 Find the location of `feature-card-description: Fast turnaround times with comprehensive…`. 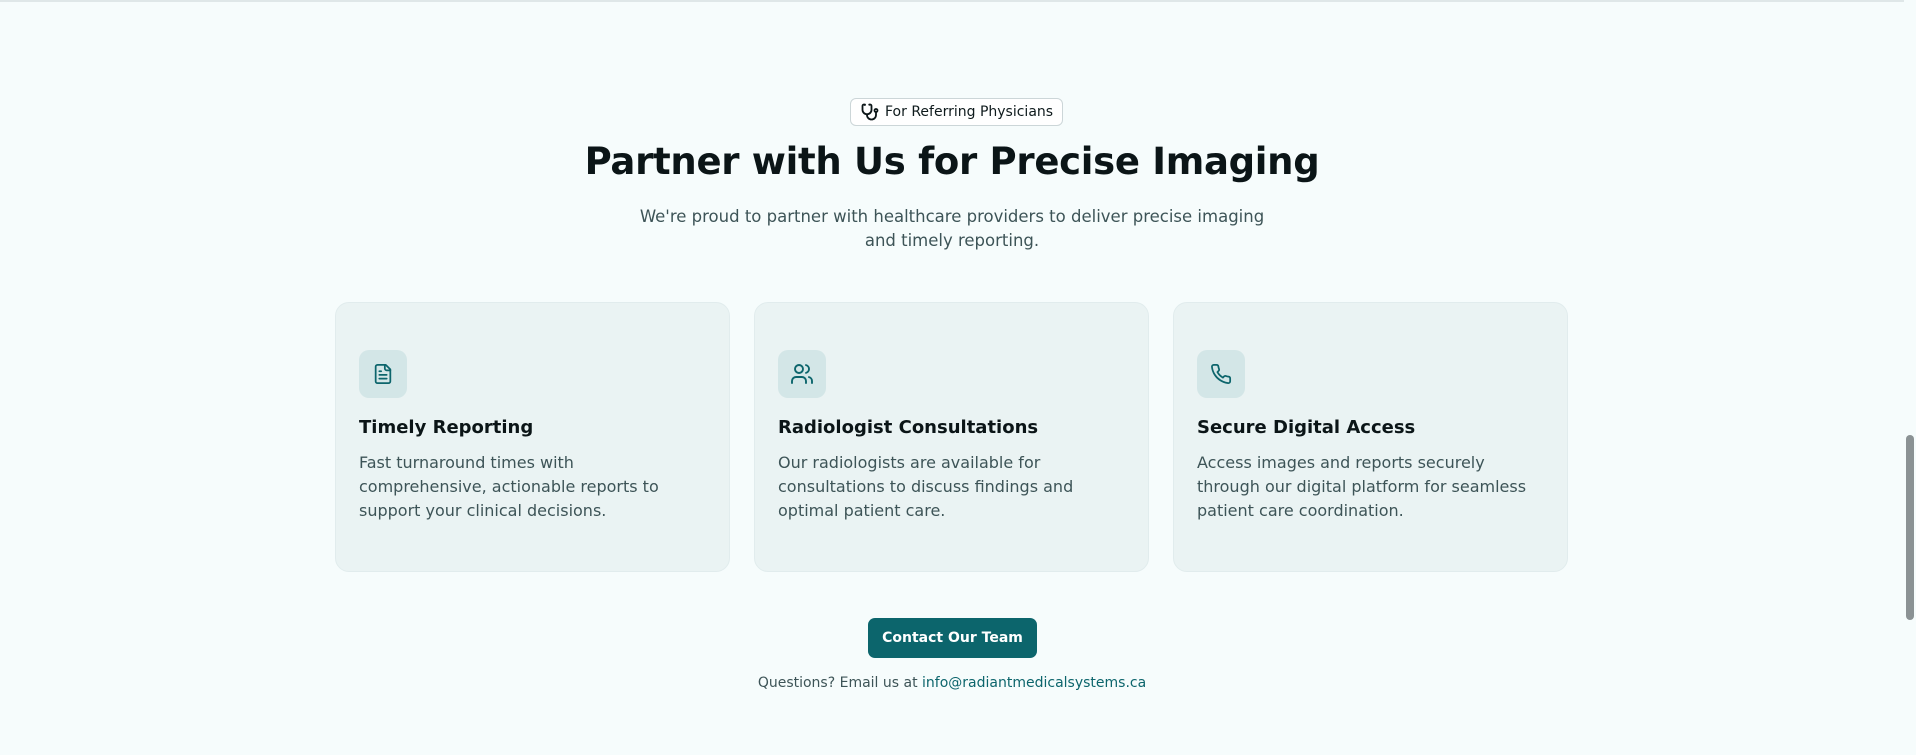

feature-card-description: Fast turnaround times with comprehensive… is located at coordinates (509, 486).